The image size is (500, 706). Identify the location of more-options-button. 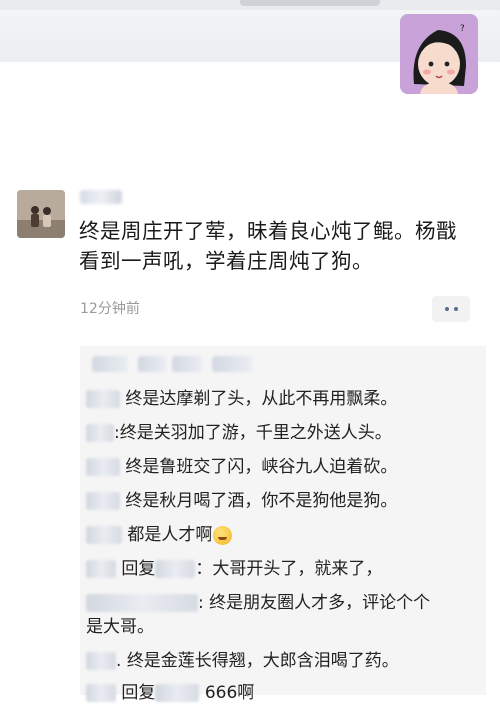
(451, 309).